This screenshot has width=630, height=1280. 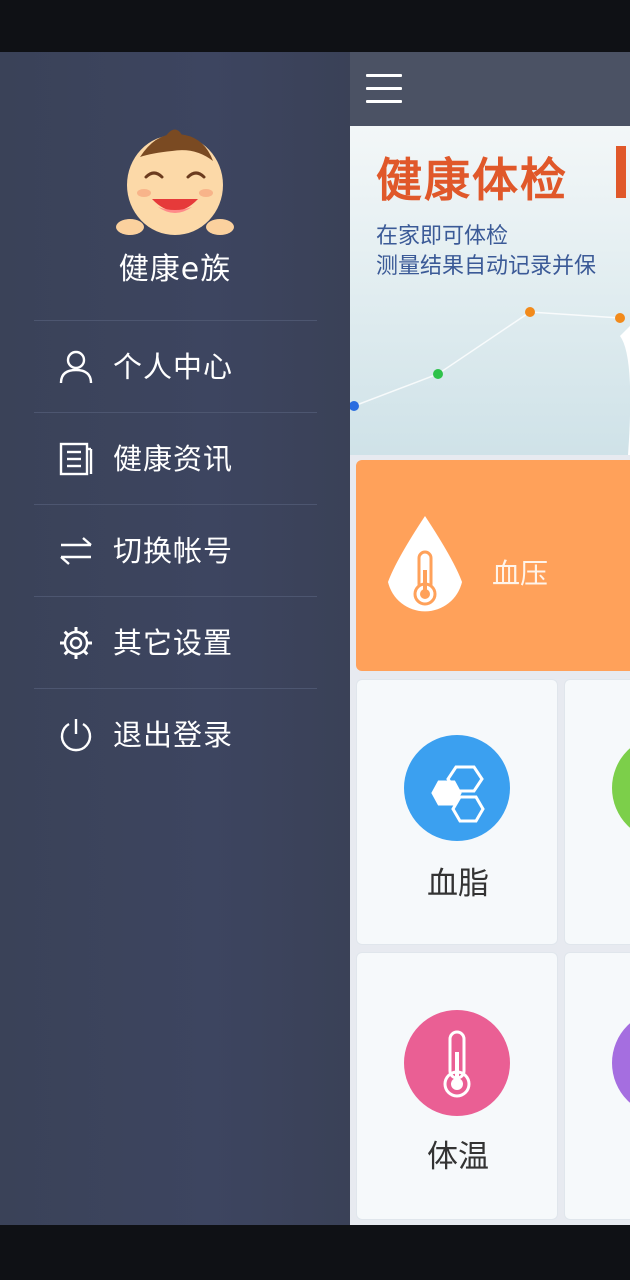 What do you see at coordinates (76, 735) in the screenshot?
I see `power-icon` at bounding box center [76, 735].